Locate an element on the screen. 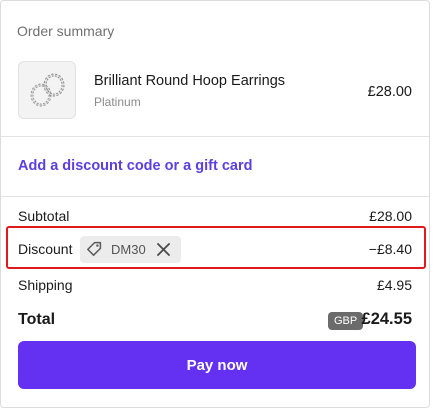  total-value: £24.55 is located at coordinates (386, 319).